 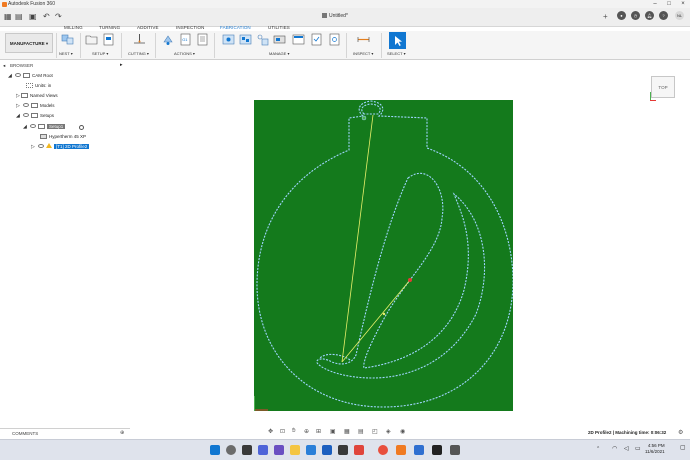 I want to click on minimize-button: –, so click(x=655, y=4).